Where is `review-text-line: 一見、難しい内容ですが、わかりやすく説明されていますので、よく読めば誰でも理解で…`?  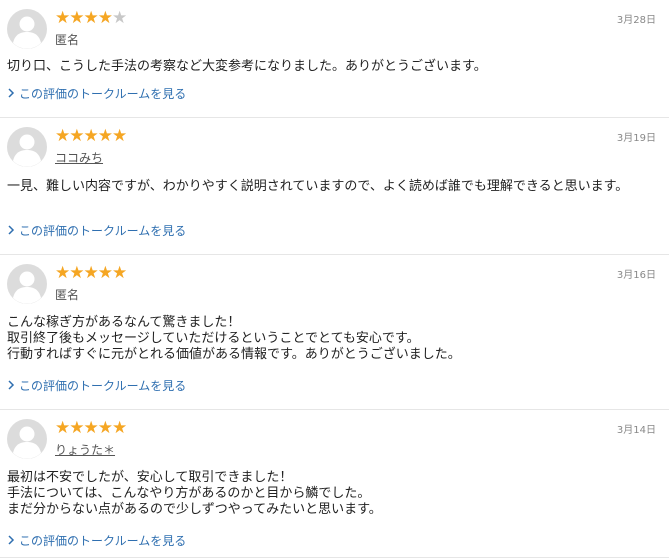 review-text-line: 一見、難しい内容ですが、わかりやすく説明されていますので、よく読めば誰でも理解で… is located at coordinates (318, 186).